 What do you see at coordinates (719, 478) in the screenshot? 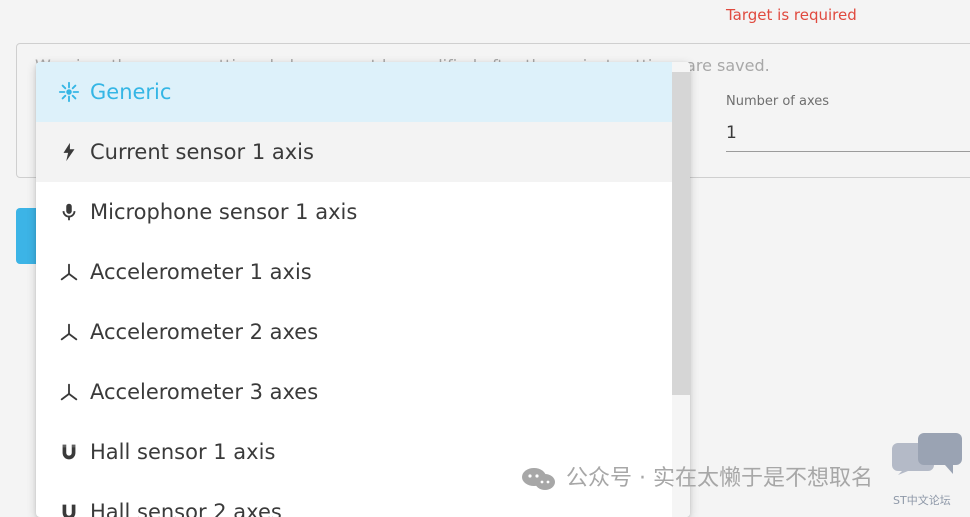
I see `watermark-text: 公众号 · 实在太懒于是不想取名` at bounding box center [719, 478].